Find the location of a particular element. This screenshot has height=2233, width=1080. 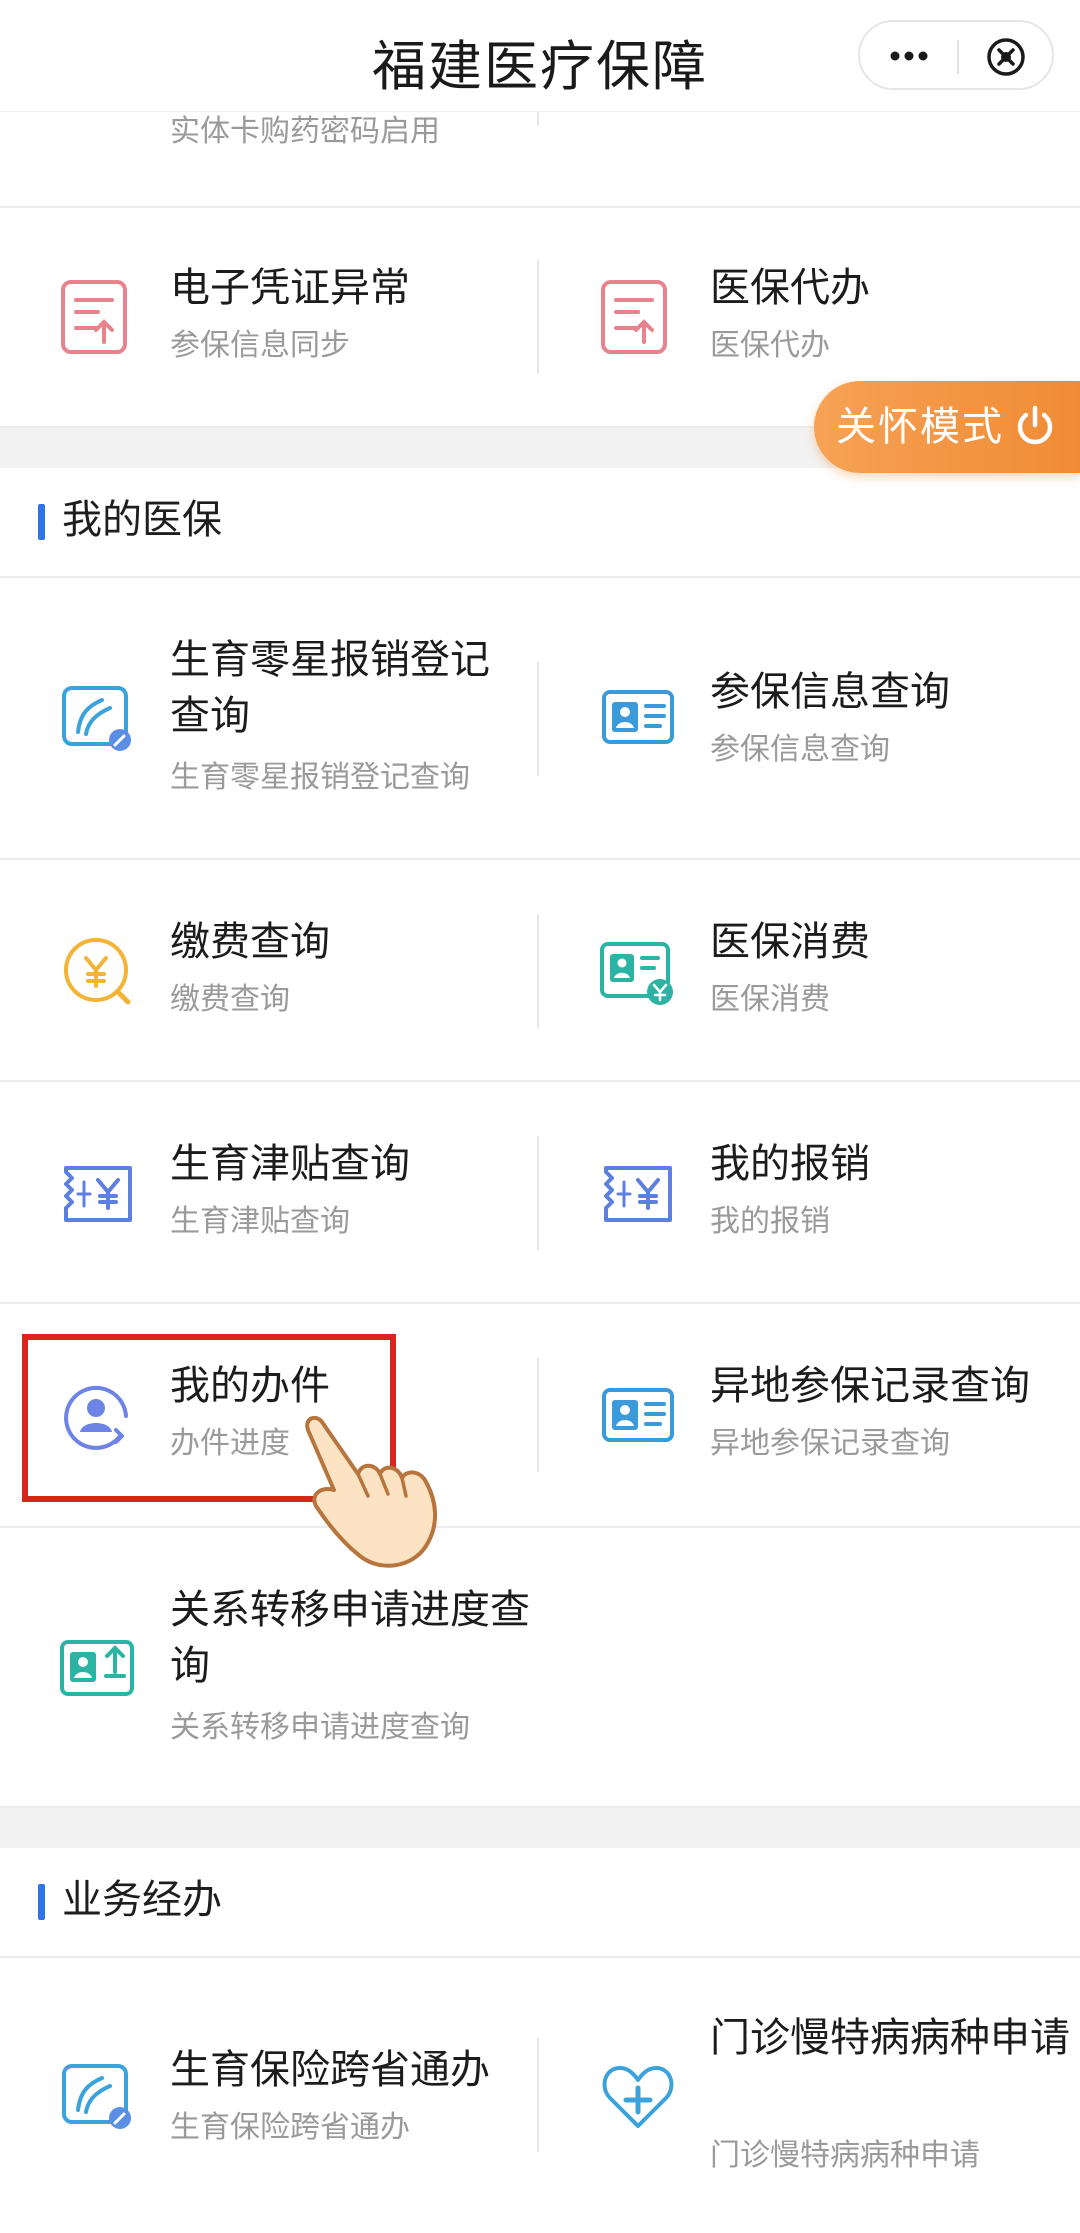

service-item-title: 关系转移申请进度查询 is located at coordinates (350, 1638).